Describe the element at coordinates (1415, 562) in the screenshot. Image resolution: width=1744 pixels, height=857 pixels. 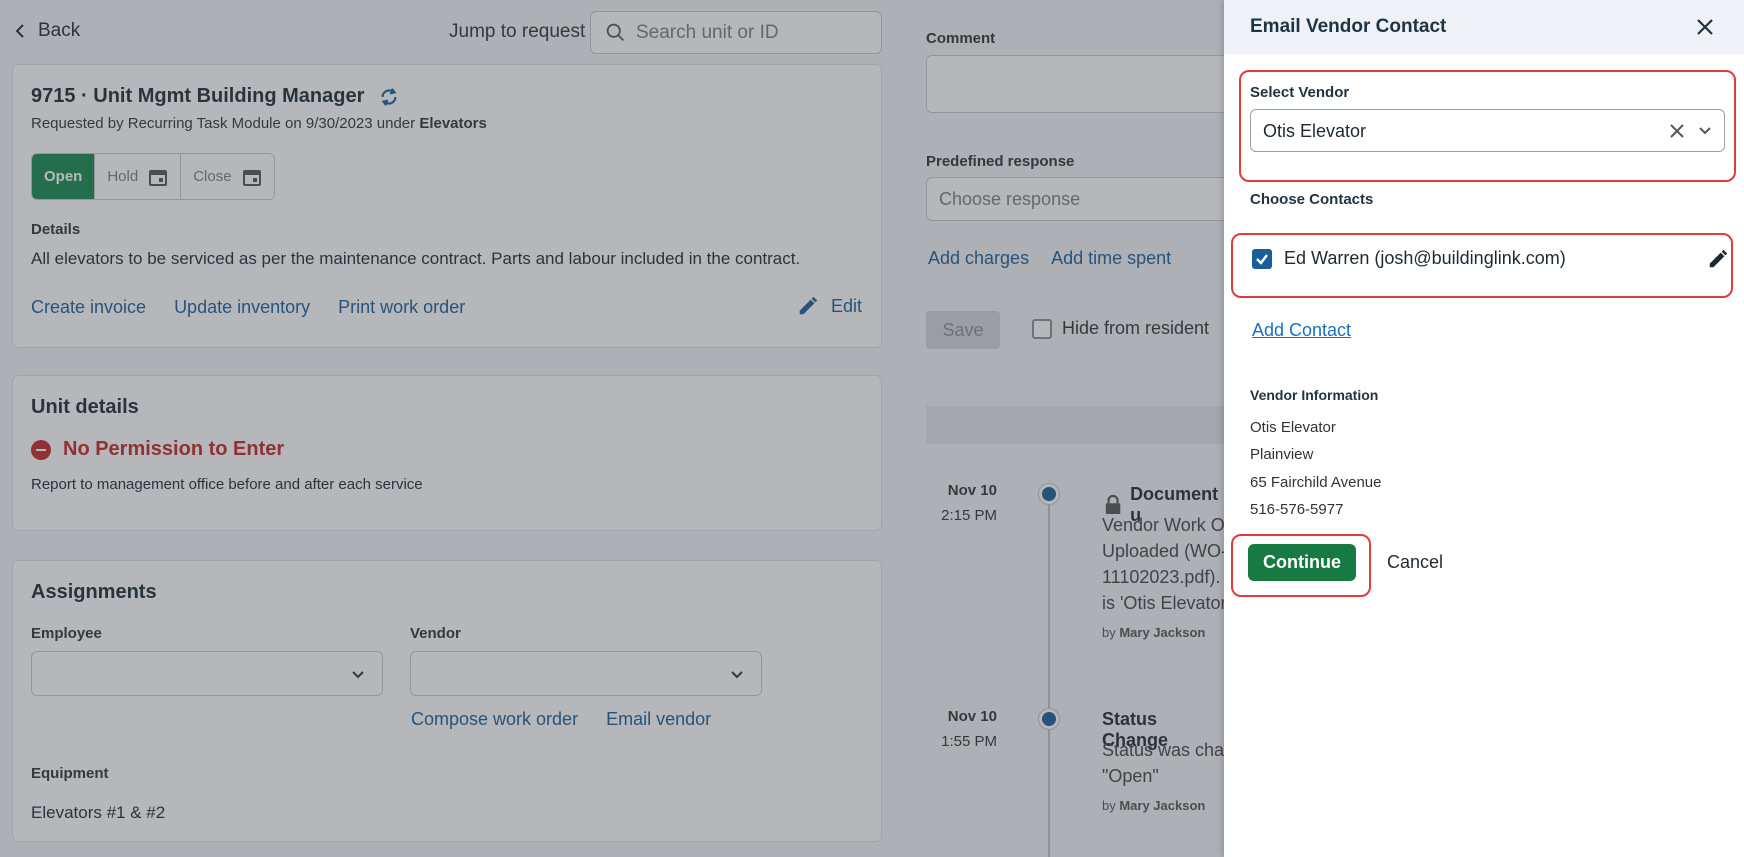
I see `cancel-button: Cancel` at that location.